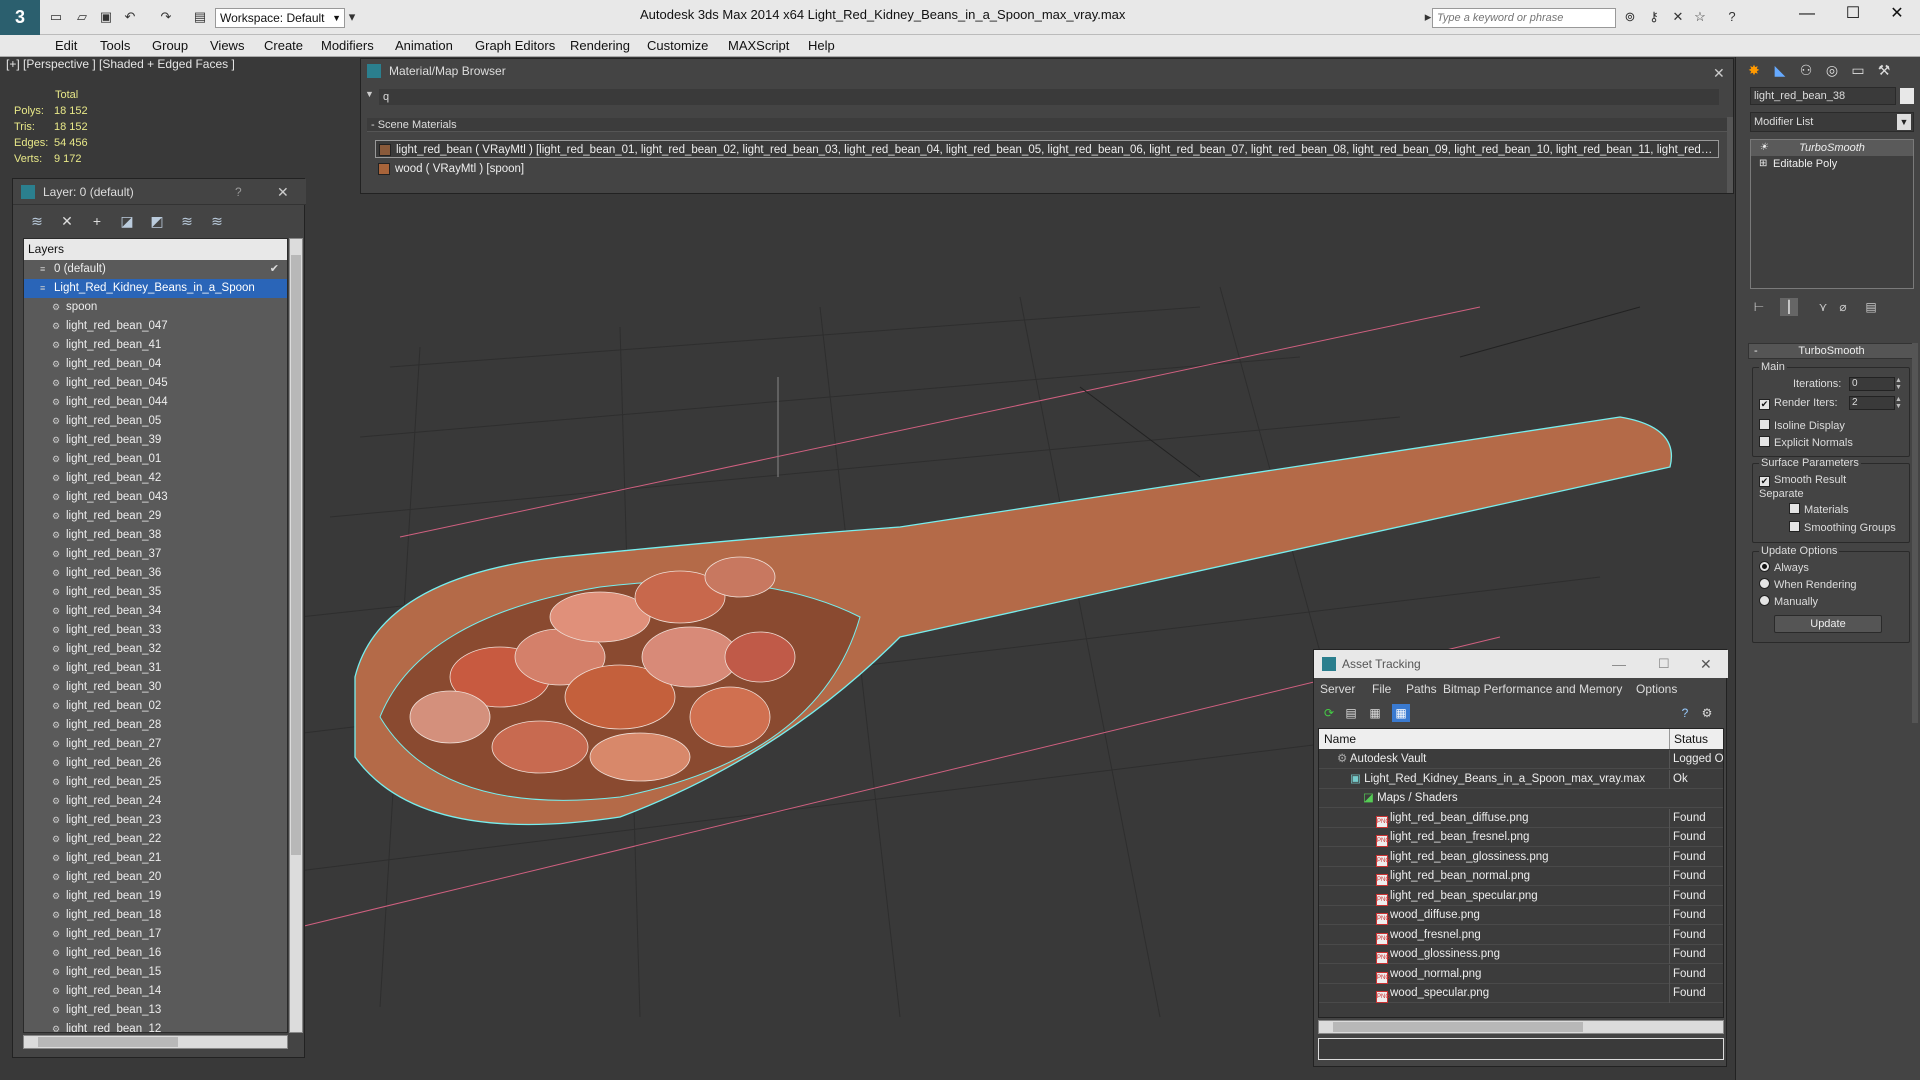  What do you see at coordinates (155, 383) in the screenshot?
I see `layer-object-row: ⚙ light_red_bean_045` at bounding box center [155, 383].